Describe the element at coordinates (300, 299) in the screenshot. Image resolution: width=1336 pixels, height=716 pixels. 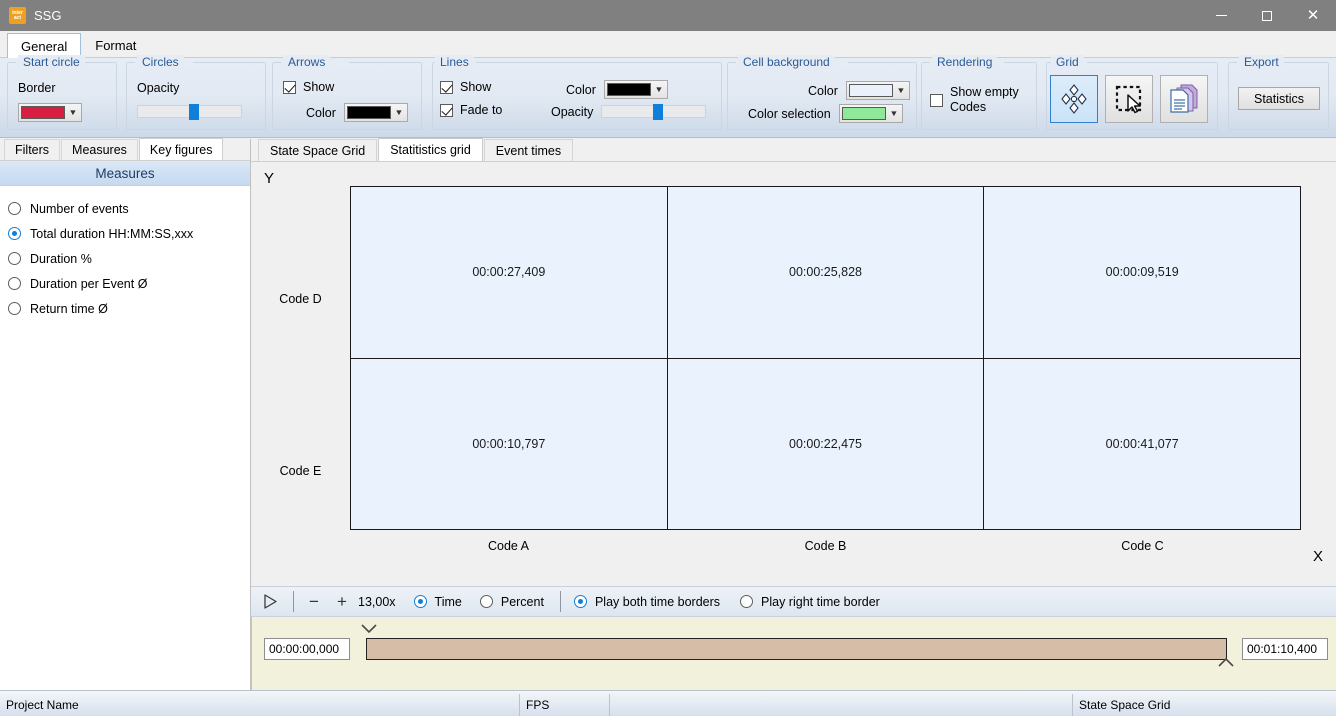
I see `y-tick-code-d: Code D` at that location.